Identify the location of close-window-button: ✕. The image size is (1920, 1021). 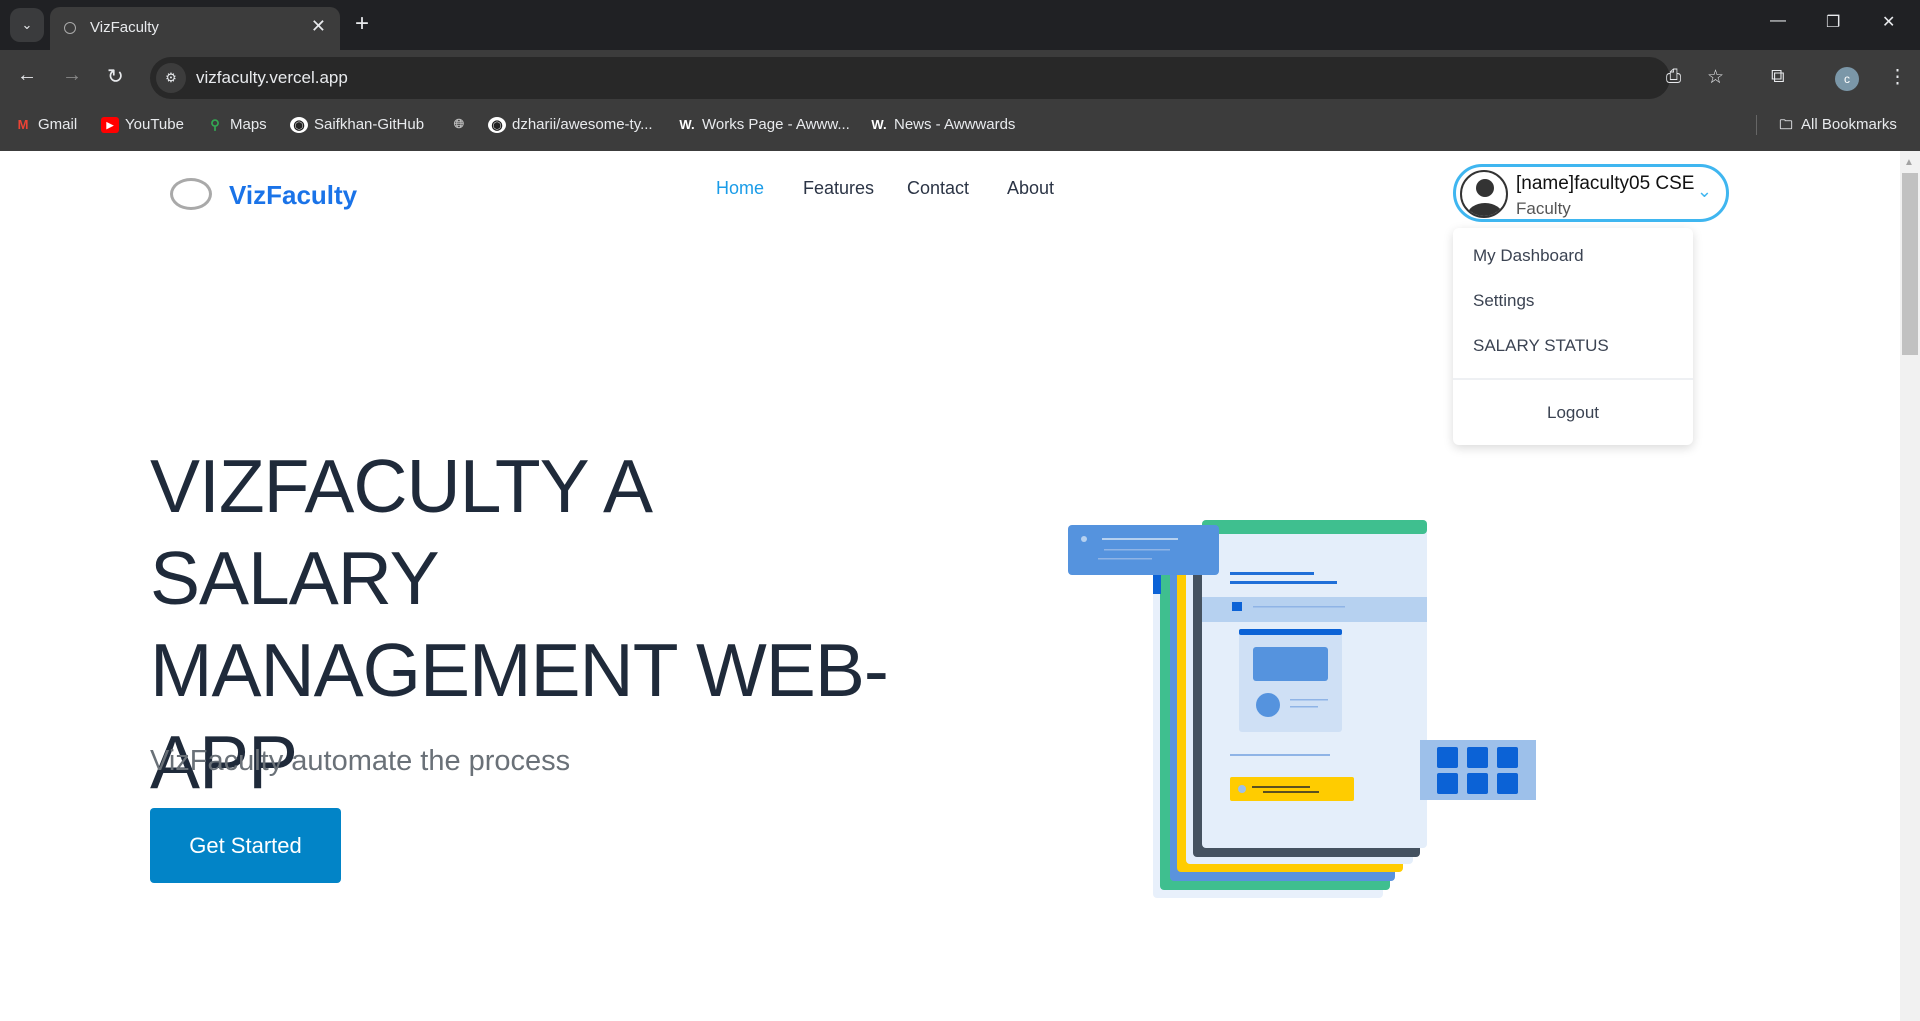
(1888, 22).